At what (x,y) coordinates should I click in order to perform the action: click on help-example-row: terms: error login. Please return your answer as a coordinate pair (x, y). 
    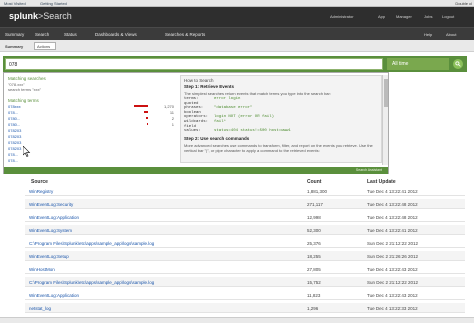
    Looking at the image, I should click on (281, 99).